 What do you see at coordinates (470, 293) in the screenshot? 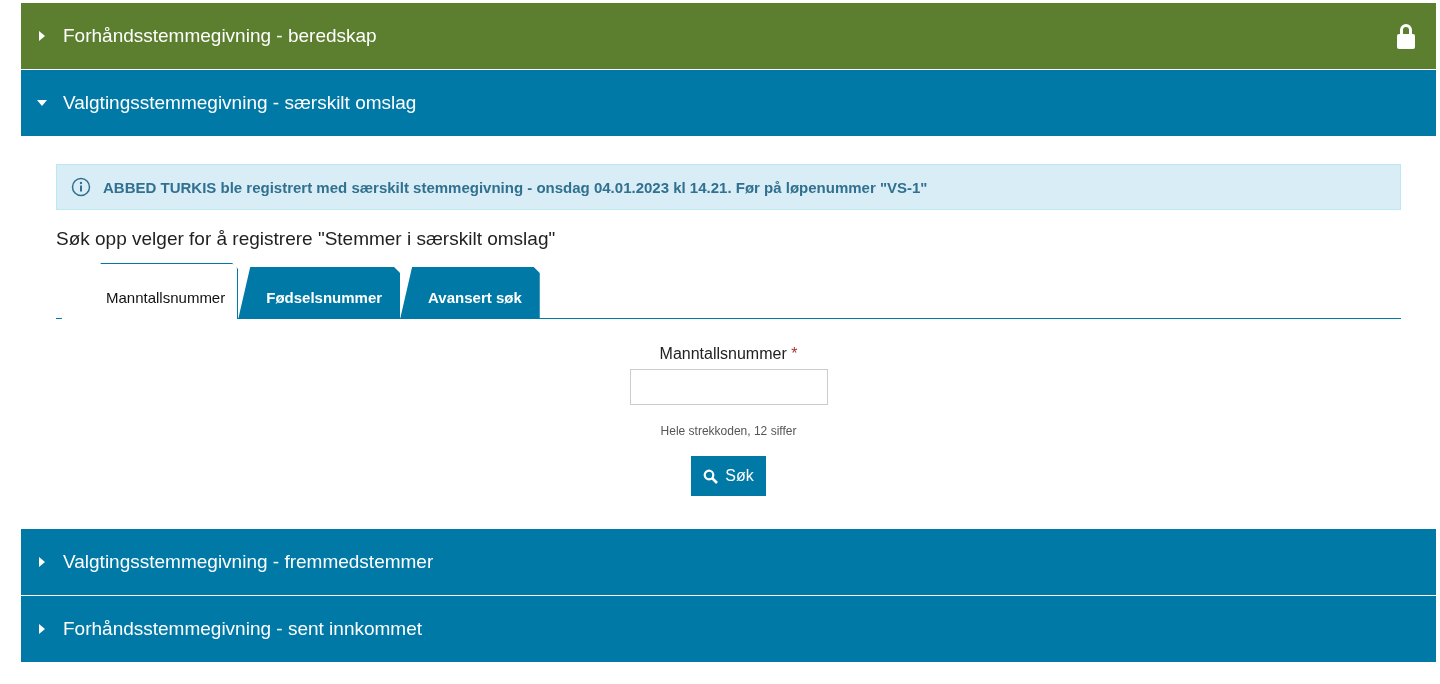
I see `search-tab: Avansert søk` at bounding box center [470, 293].